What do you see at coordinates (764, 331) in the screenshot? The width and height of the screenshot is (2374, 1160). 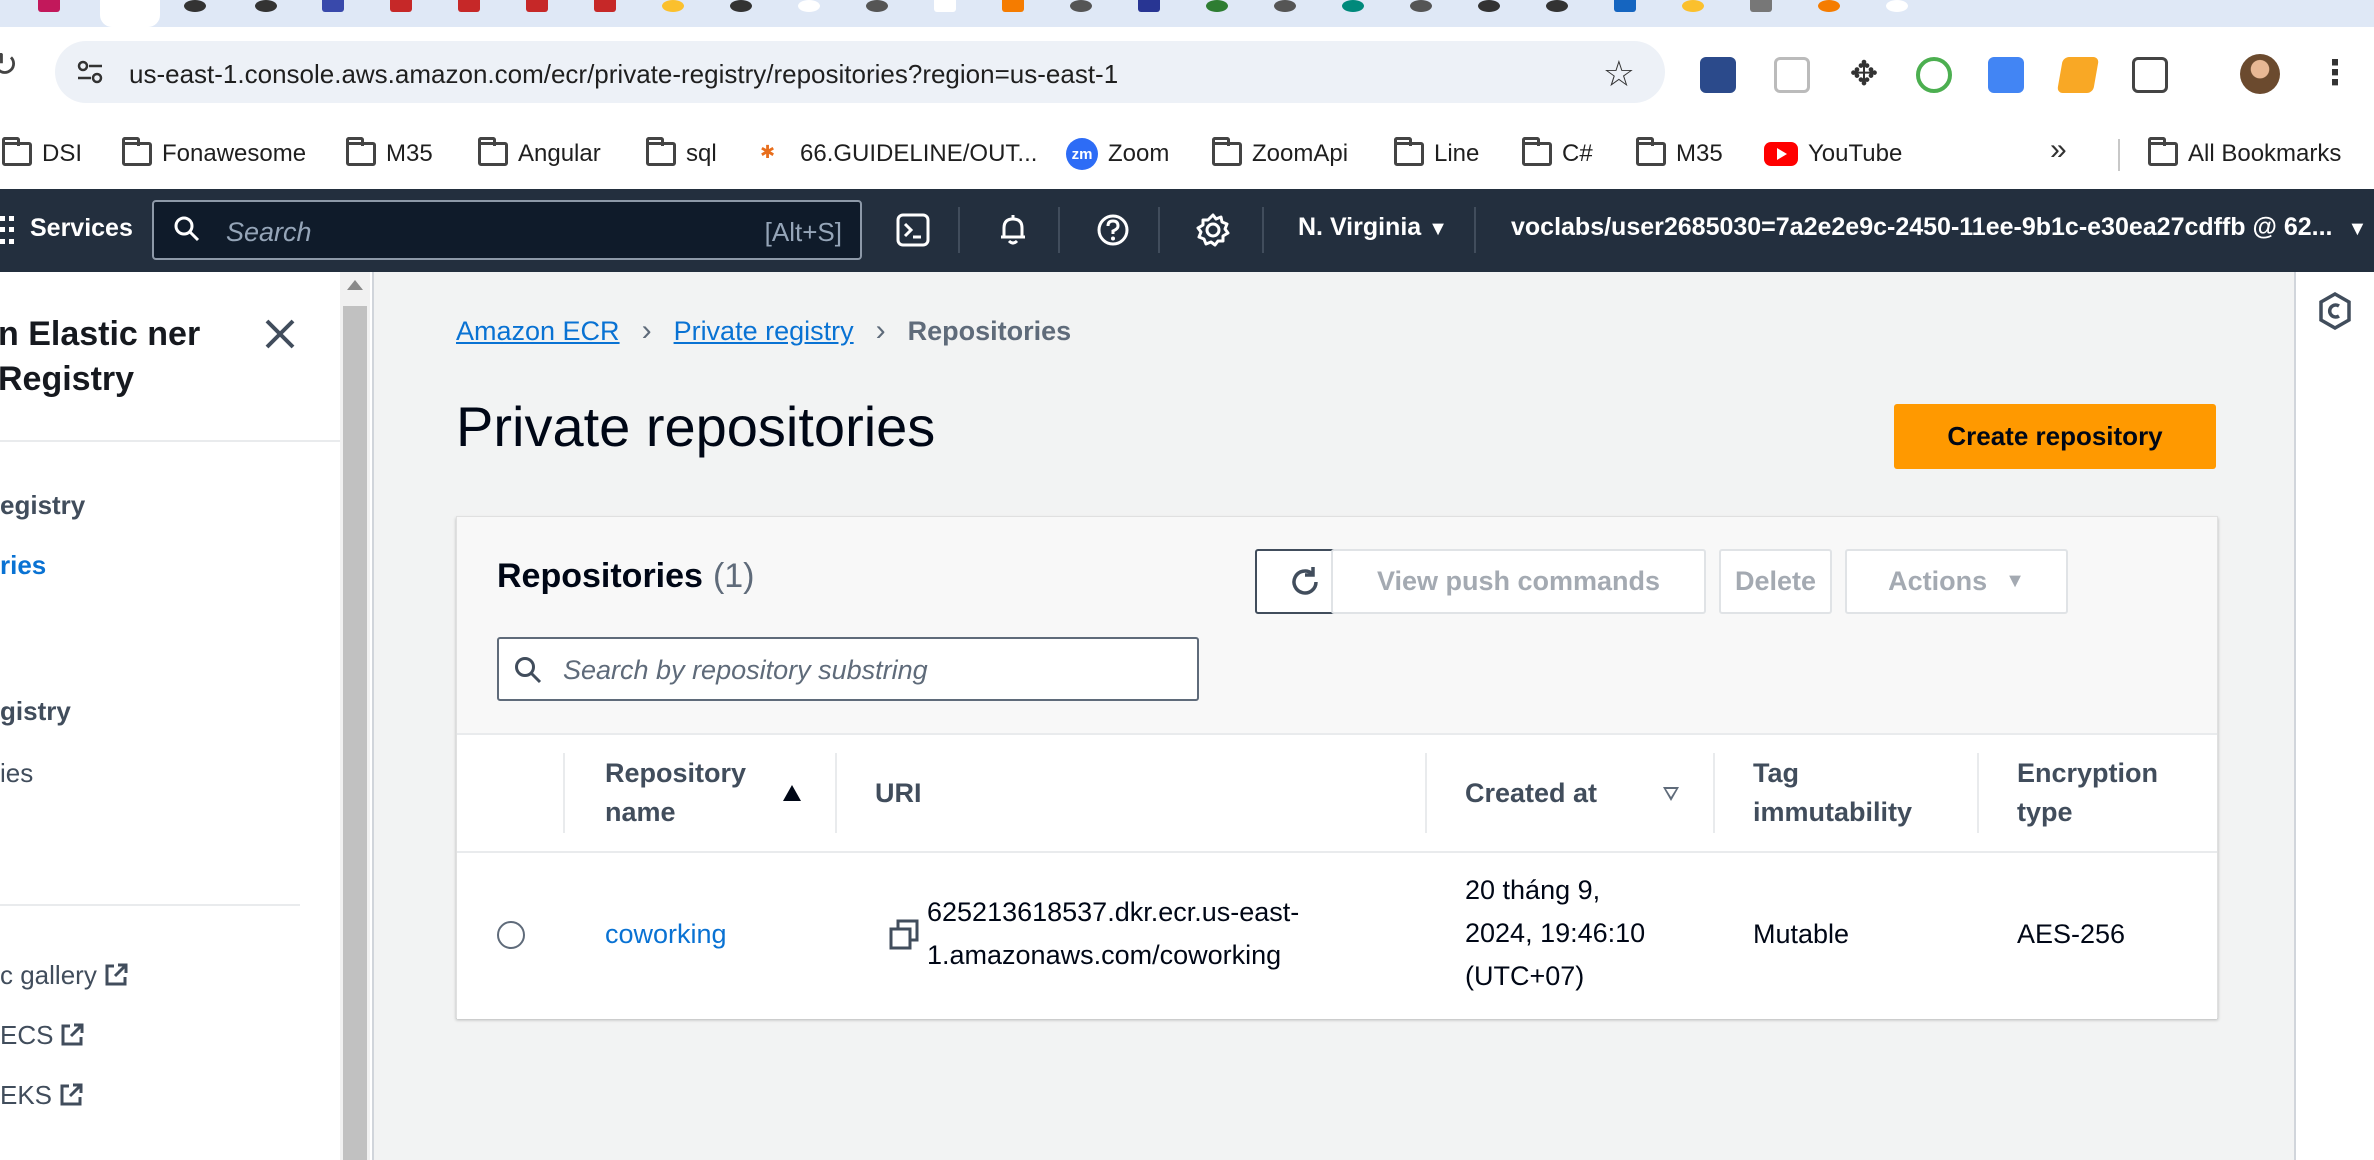 I see `breadcrumb-private-registry: Private registry` at bounding box center [764, 331].